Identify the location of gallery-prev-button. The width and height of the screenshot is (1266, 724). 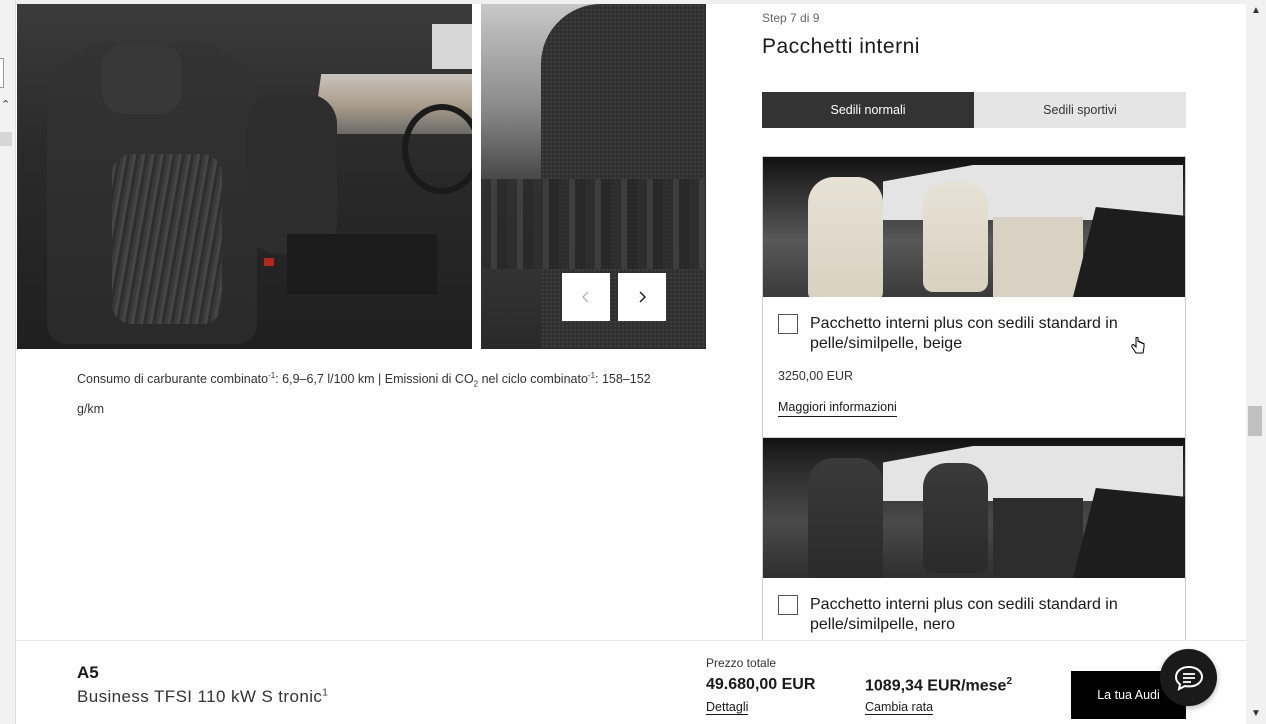
(586, 297).